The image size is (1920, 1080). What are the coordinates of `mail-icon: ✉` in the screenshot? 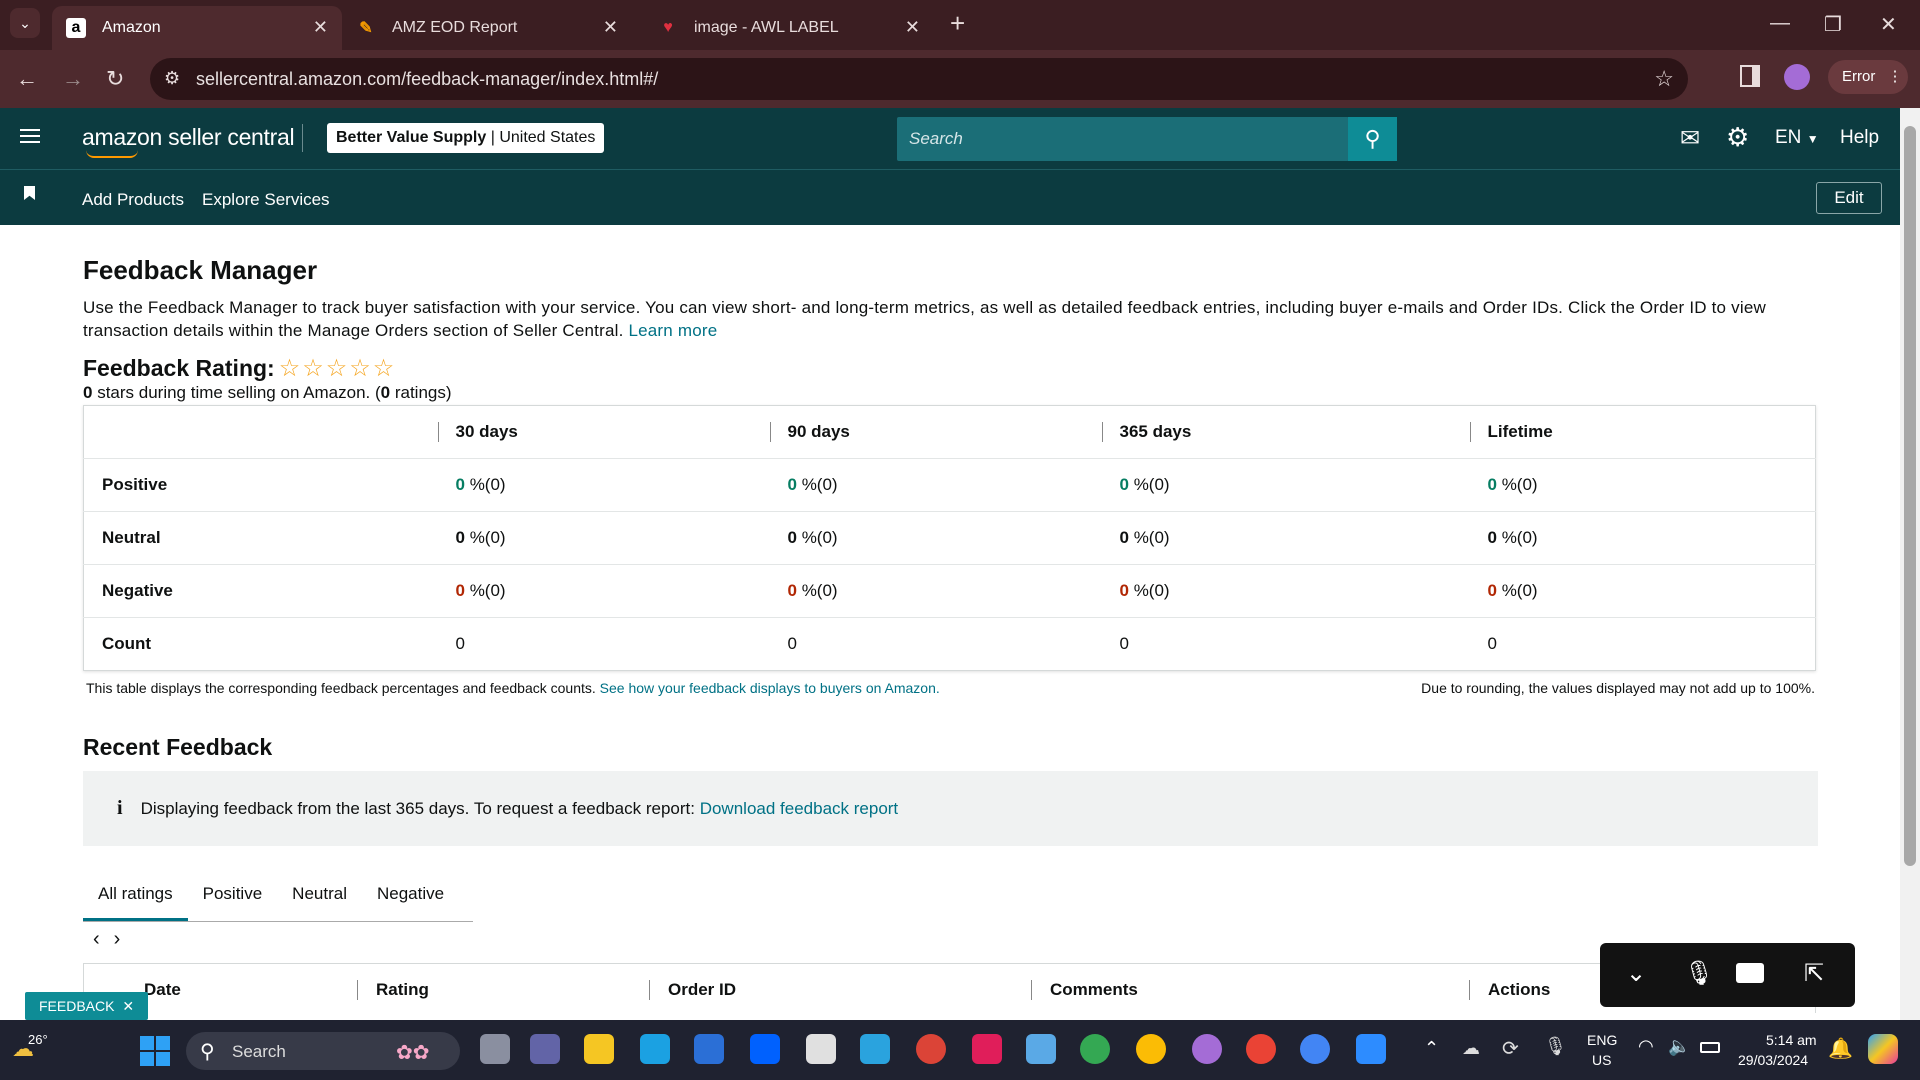 It's located at (1690, 138).